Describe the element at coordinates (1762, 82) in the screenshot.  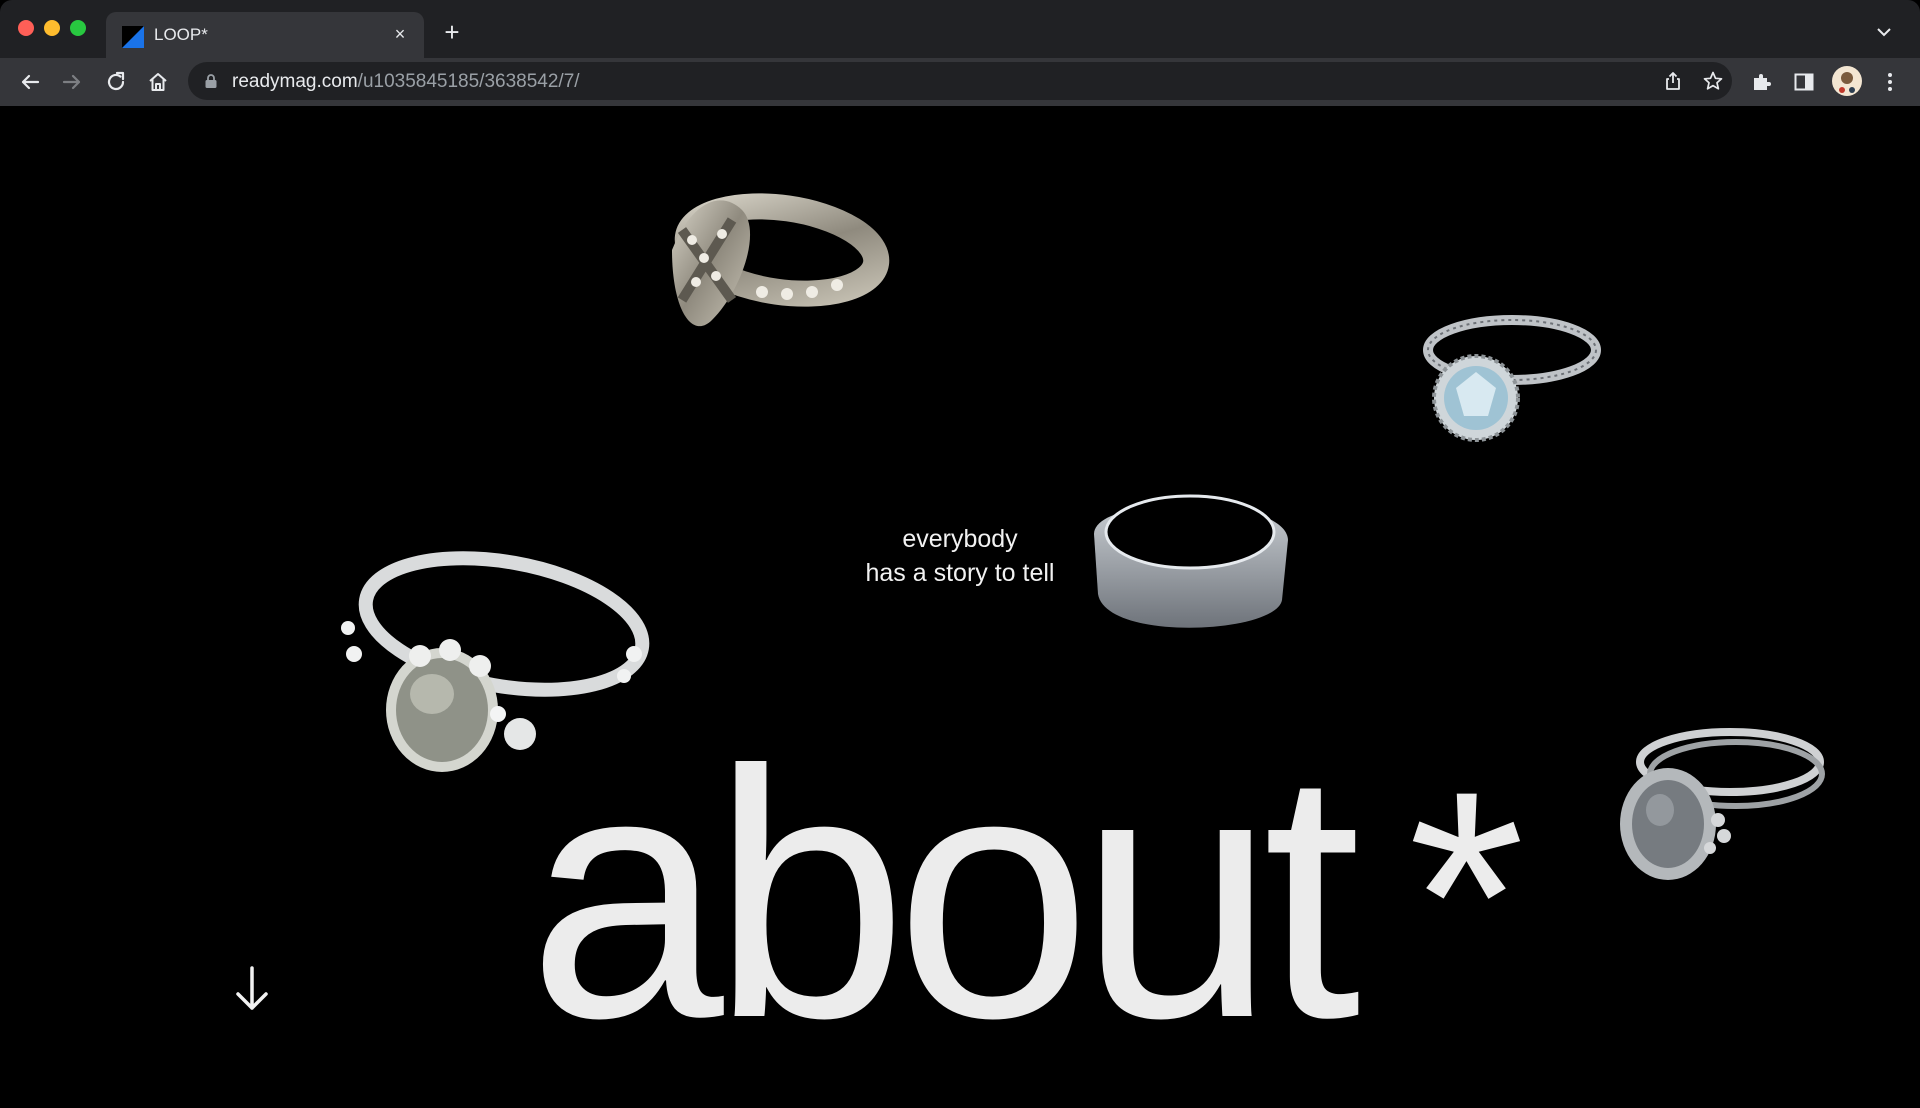
I see `extensions-puzzle-icon` at that location.